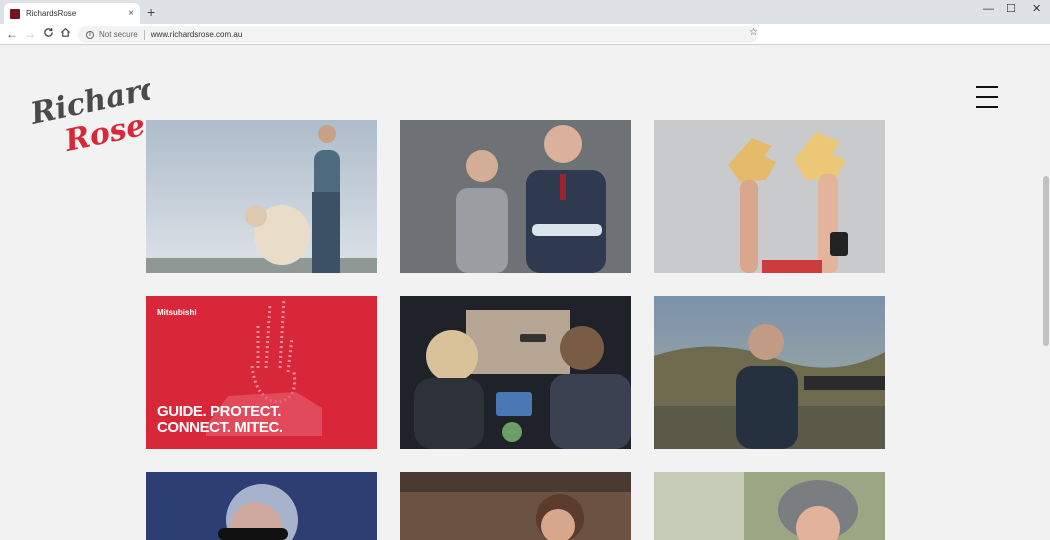 This screenshot has width=1050, height=540. I want to click on tile-hiker-on-mountain, so click(769, 372).